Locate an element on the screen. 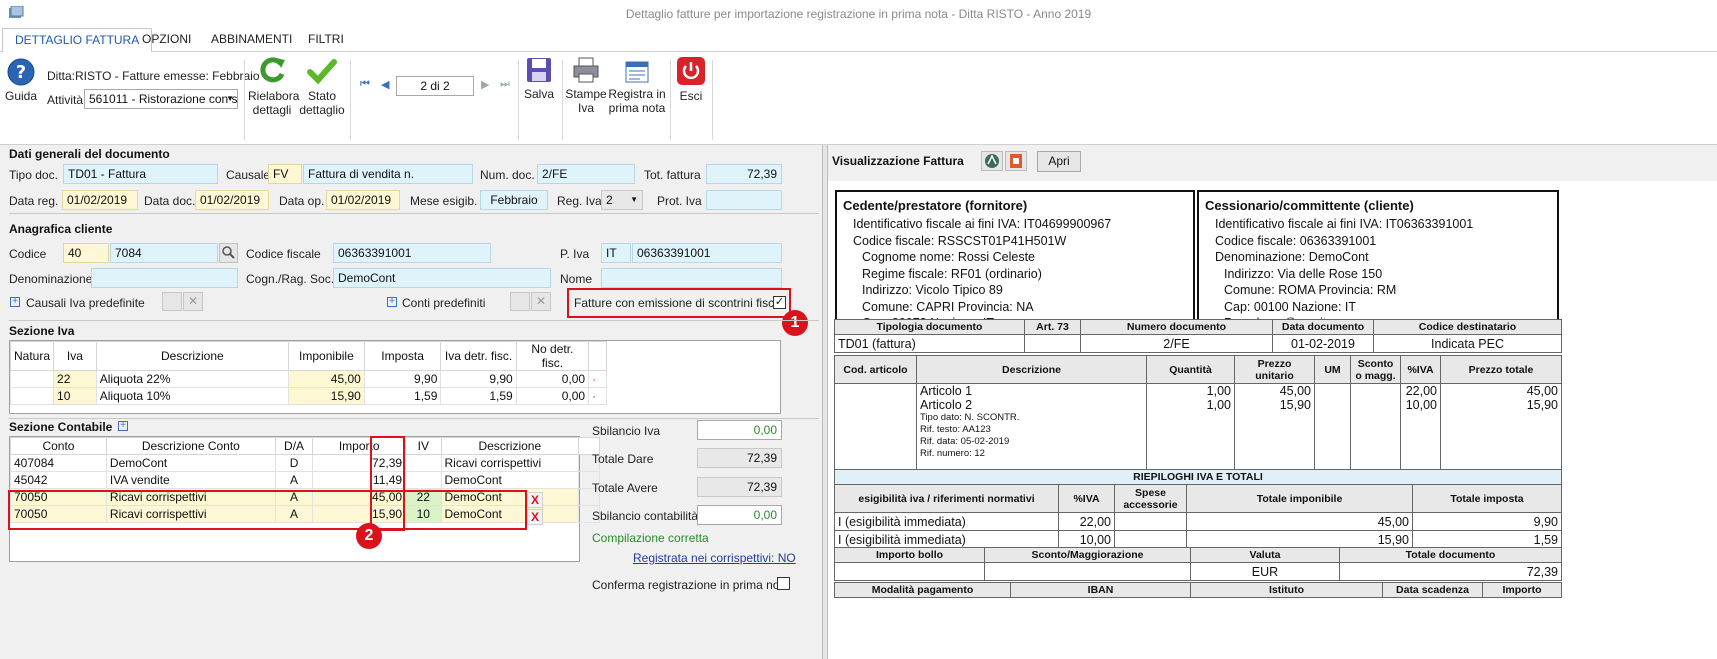 This screenshot has width=1717, height=659. stampe-iva-button: Stampe Iva is located at coordinates (586, 85).